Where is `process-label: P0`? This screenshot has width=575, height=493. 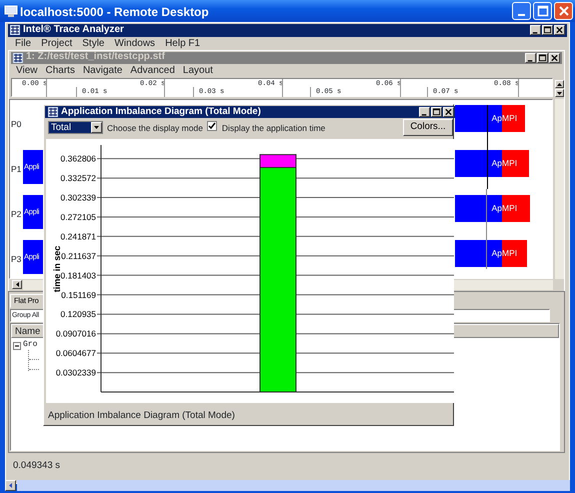
process-label: P0 is located at coordinates (16, 124).